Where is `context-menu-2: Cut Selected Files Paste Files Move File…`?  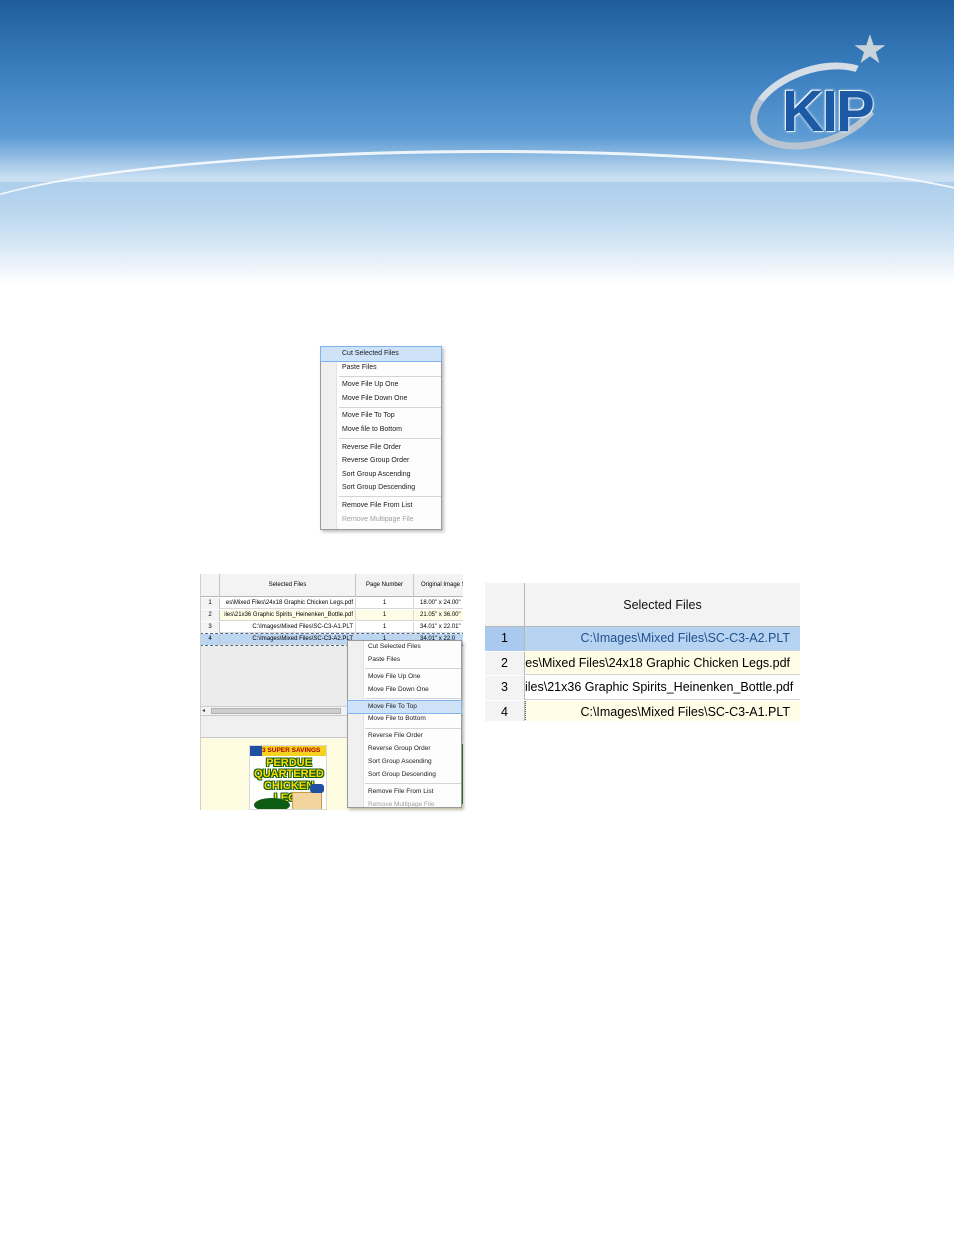
context-menu-2: Cut Selected Files Paste Files Move File… is located at coordinates (404, 724).